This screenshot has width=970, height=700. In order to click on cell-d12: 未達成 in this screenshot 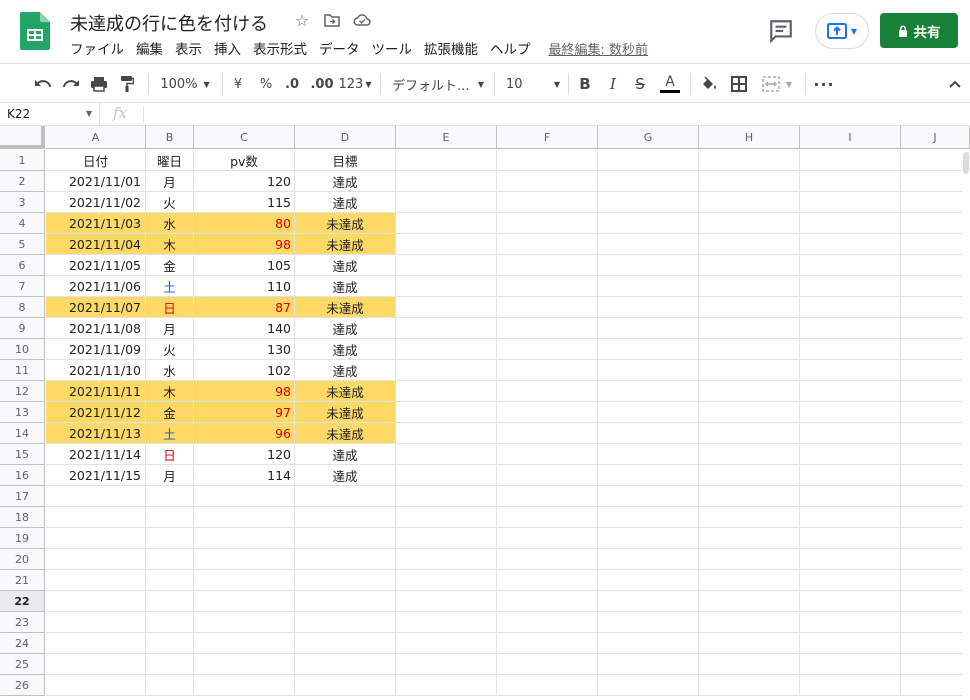, I will do `click(345, 391)`.